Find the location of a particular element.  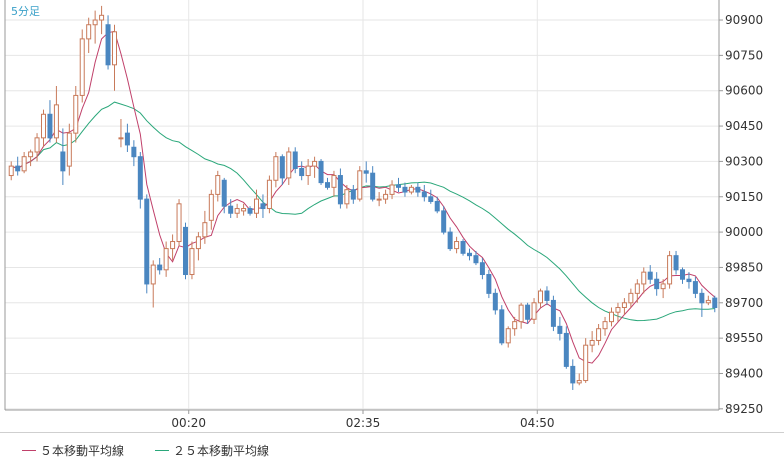

y-tick-label: 90600 is located at coordinates (744, 91).